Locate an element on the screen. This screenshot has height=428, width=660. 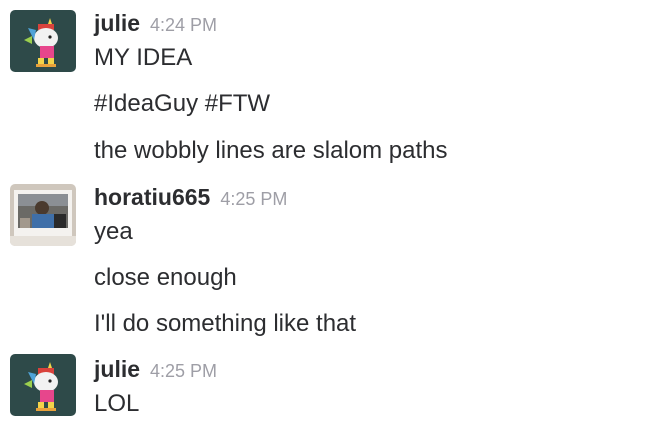
message-header: horatiu665 4:25 PM is located at coordinates (190, 197).